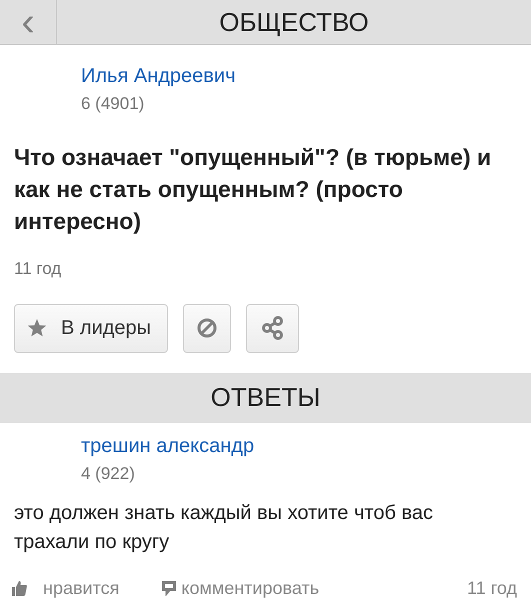 The height and width of the screenshot is (604, 531). Describe the element at coordinates (38, 268) in the screenshot. I see `question-time: 11 год` at that location.